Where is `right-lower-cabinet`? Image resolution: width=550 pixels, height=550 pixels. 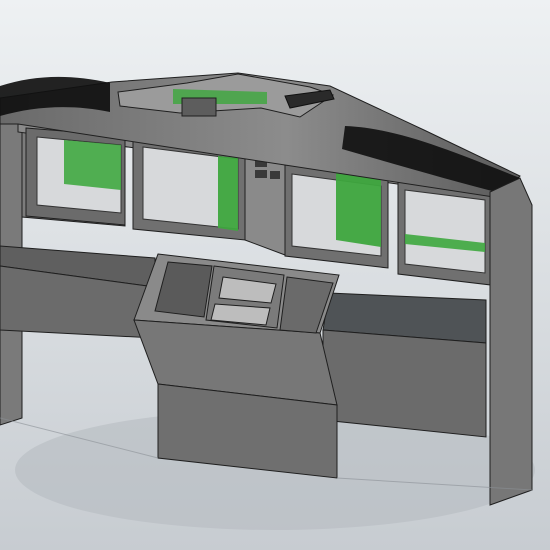
right-lower-cabinet is located at coordinates (404, 383).